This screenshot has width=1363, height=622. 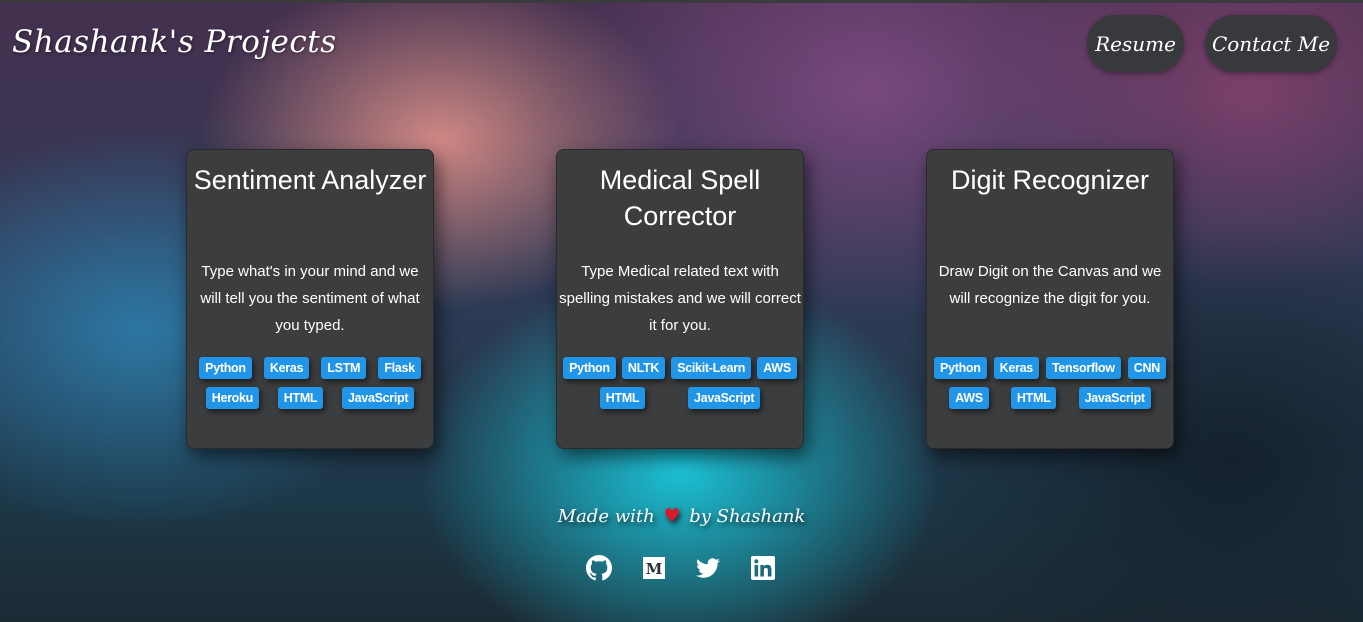 I want to click on contact-me-button: Contact Me, so click(x=1271, y=43).